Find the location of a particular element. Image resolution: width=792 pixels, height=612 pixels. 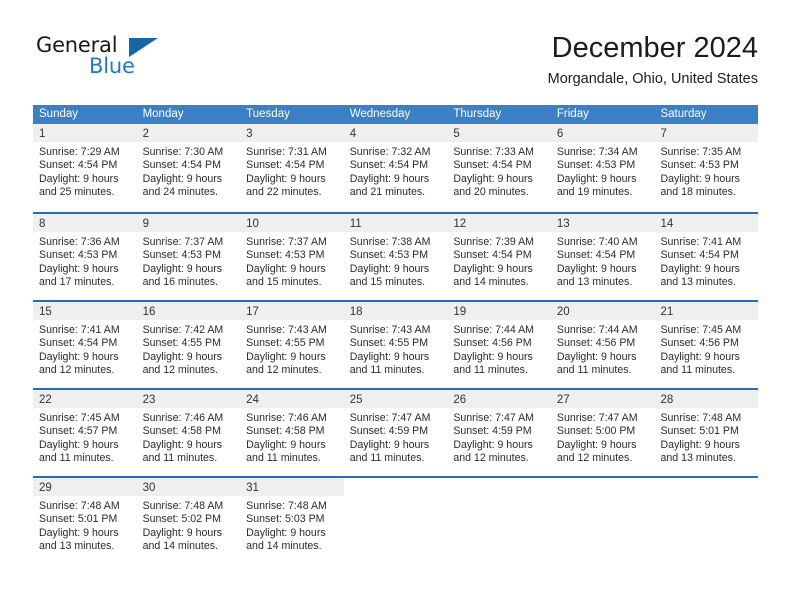

day-detail-line: Sunset: 5:01 PM is located at coordinates (699, 431).